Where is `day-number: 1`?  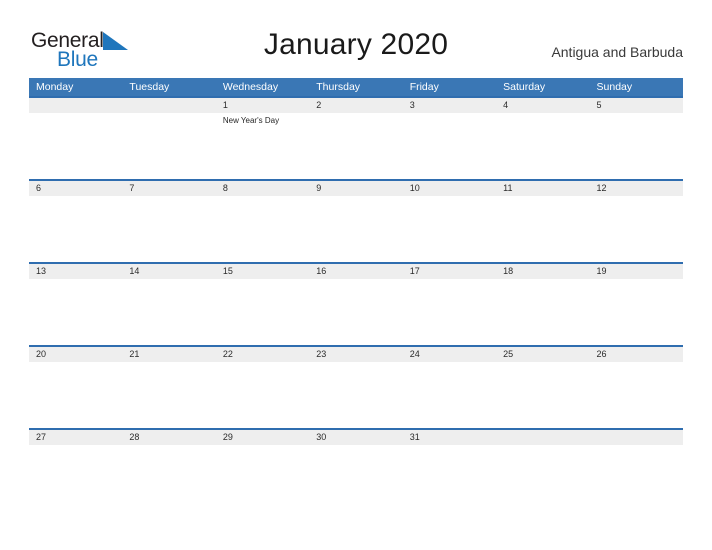
day-number: 1 is located at coordinates (262, 105).